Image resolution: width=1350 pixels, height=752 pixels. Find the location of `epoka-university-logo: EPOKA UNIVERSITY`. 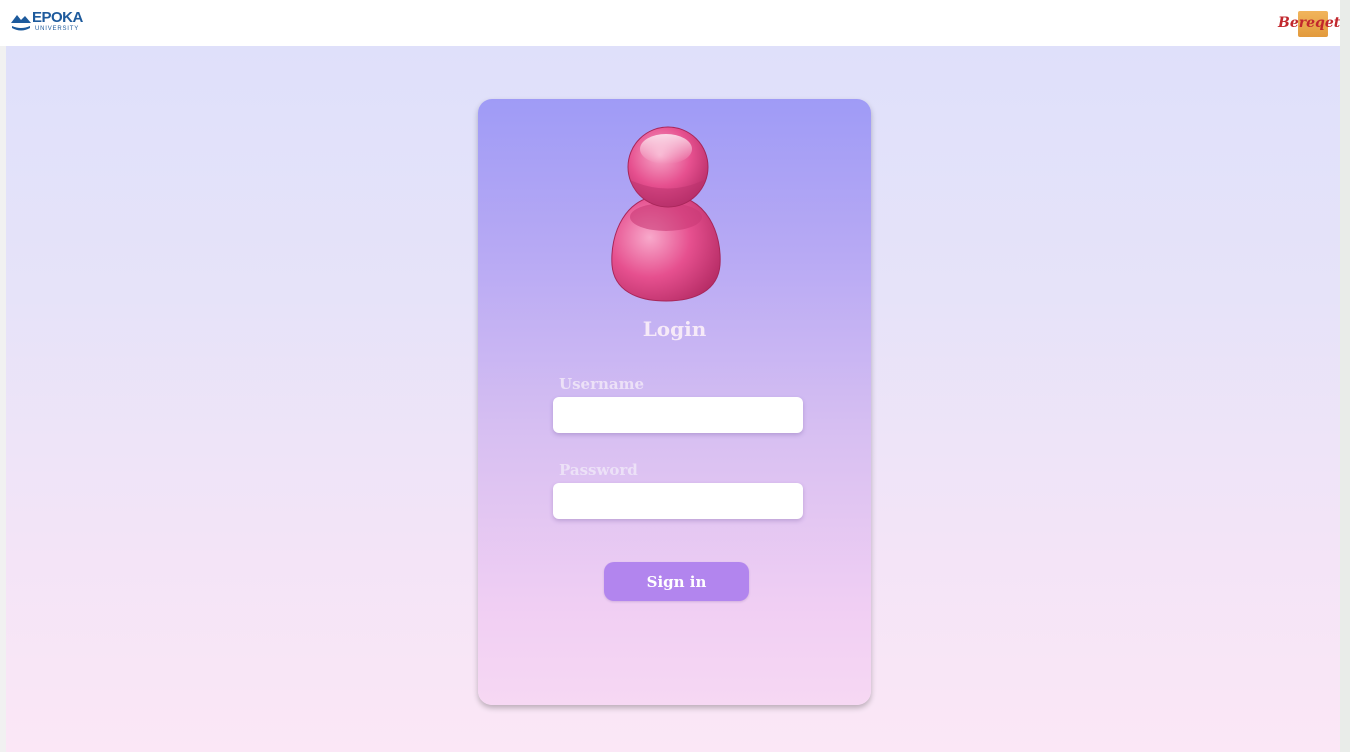

epoka-university-logo: EPOKA UNIVERSITY is located at coordinates (49, 23).